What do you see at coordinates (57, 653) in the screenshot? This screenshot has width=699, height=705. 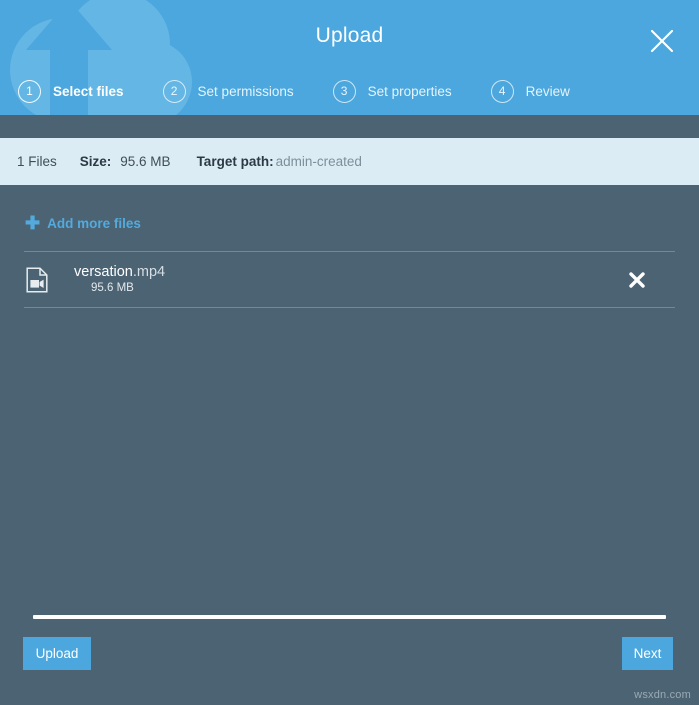 I see `upload-button: Upload` at bounding box center [57, 653].